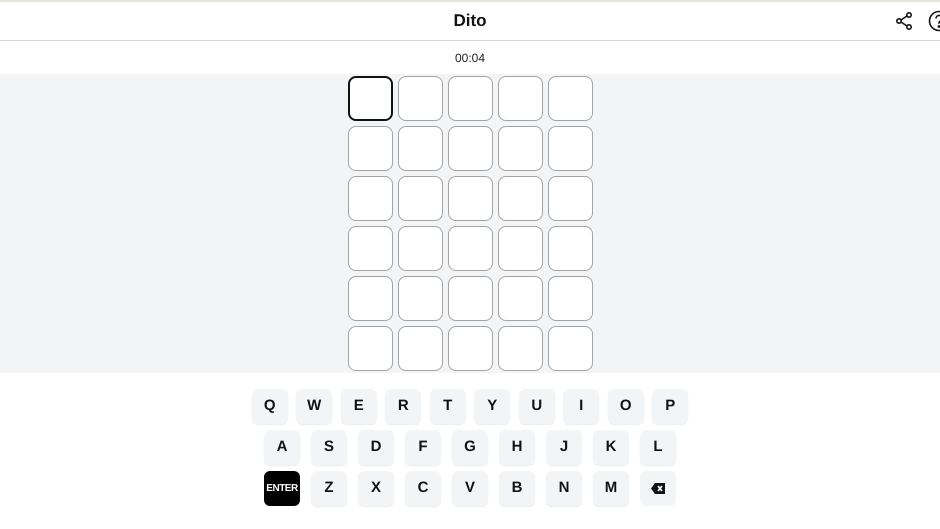 The height and width of the screenshot is (529, 940). I want to click on letter-key: T, so click(448, 406).